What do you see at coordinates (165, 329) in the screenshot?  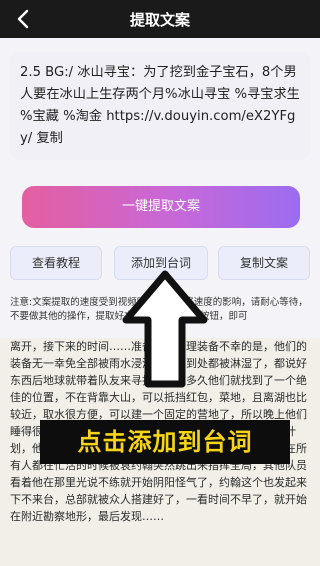 I see `arrow-up-icon` at bounding box center [165, 329].